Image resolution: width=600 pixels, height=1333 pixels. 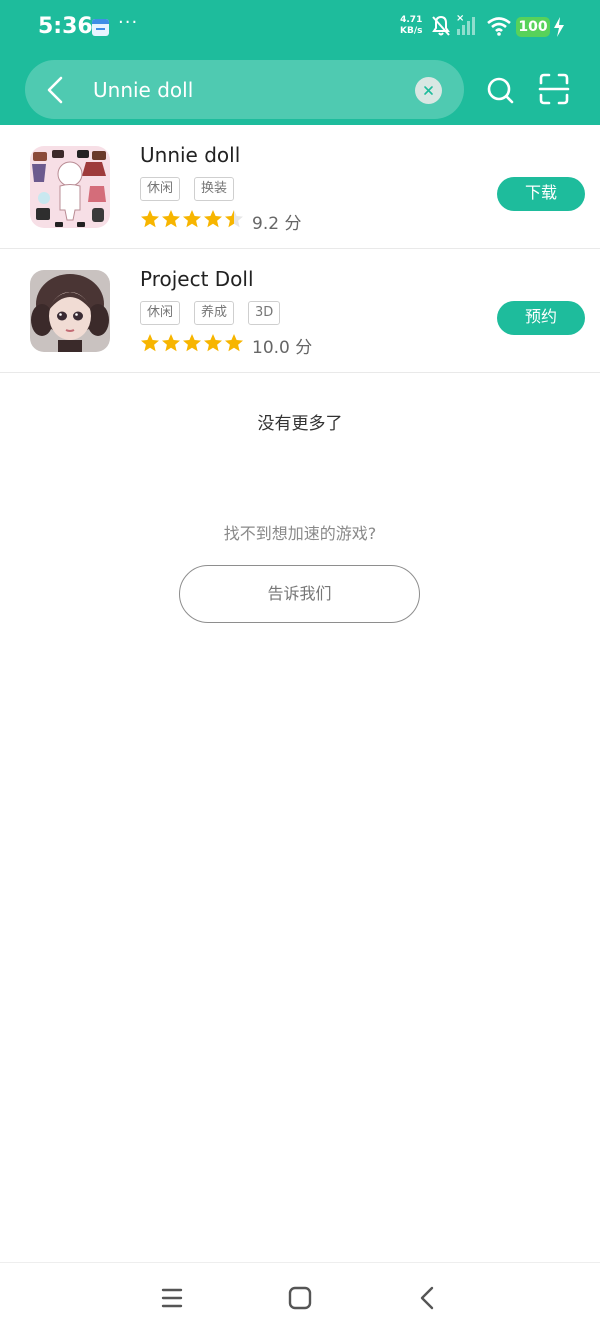 What do you see at coordinates (441, 28) in the screenshot?
I see `mute-icon` at bounding box center [441, 28].